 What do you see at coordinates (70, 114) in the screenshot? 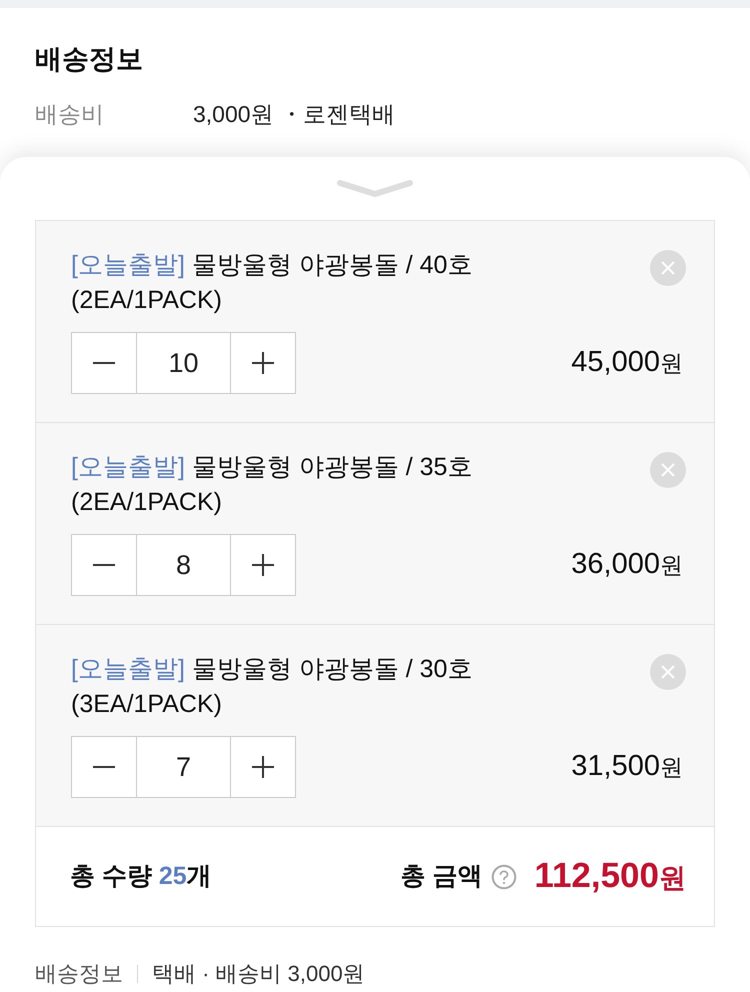
I see `field-label: 배송비` at bounding box center [70, 114].